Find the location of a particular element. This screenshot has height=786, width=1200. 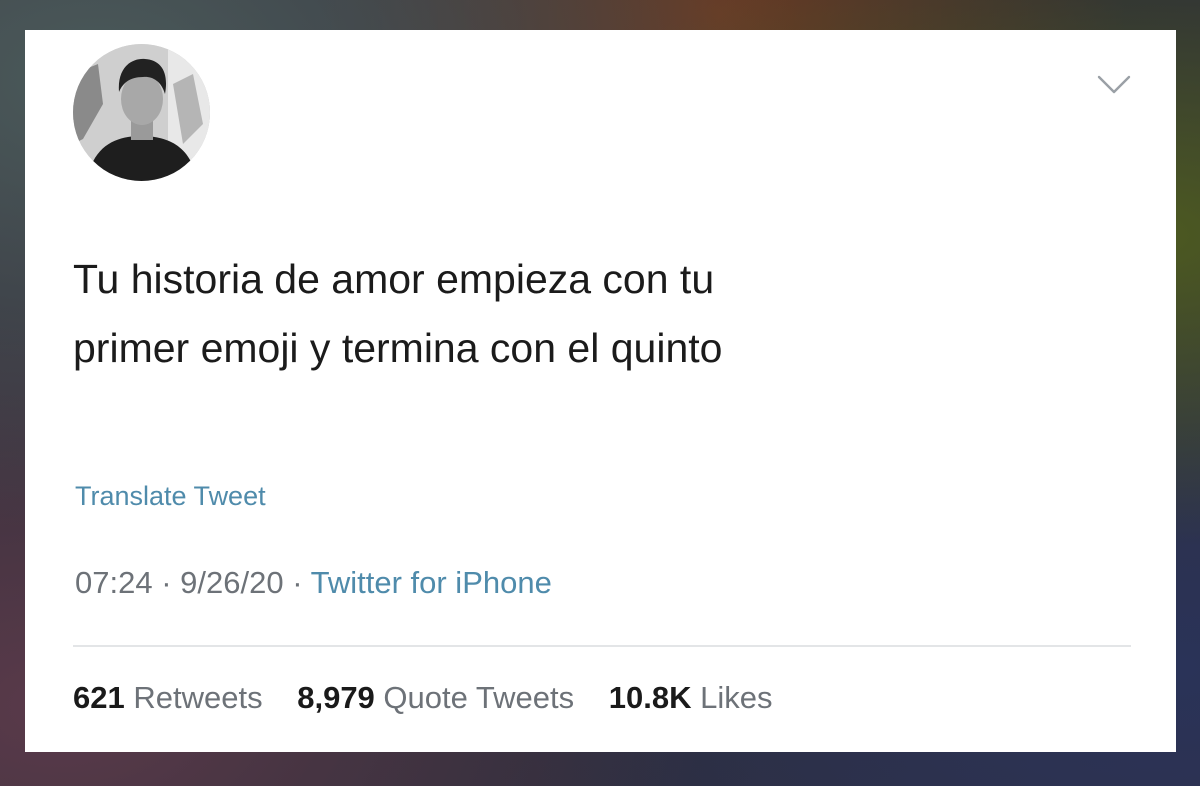

retweets-stat: 621 Retweets is located at coordinates (168, 697).